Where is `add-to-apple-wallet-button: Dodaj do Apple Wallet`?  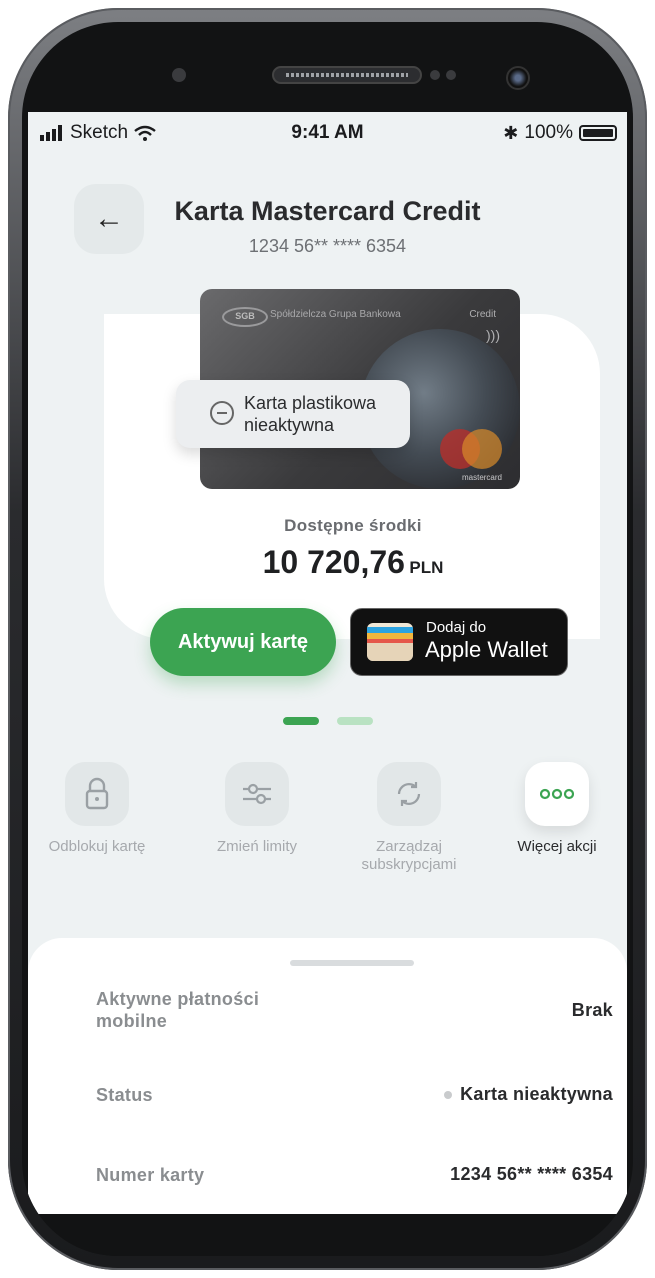 add-to-apple-wallet-button: Dodaj do Apple Wallet is located at coordinates (459, 642).